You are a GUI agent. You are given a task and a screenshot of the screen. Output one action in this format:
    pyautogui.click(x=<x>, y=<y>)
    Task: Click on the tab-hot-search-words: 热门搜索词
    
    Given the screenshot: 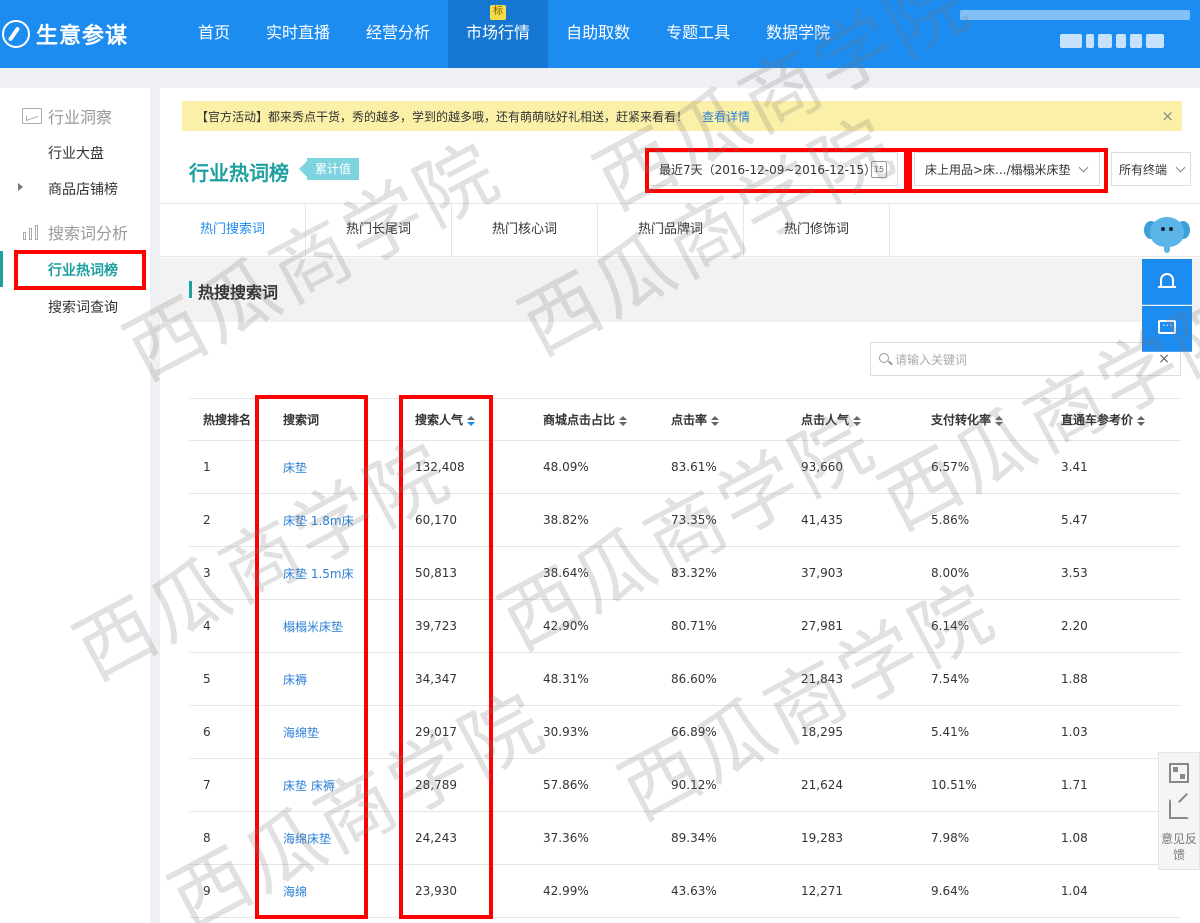 What is the action you would take?
    pyautogui.click(x=233, y=230)
    